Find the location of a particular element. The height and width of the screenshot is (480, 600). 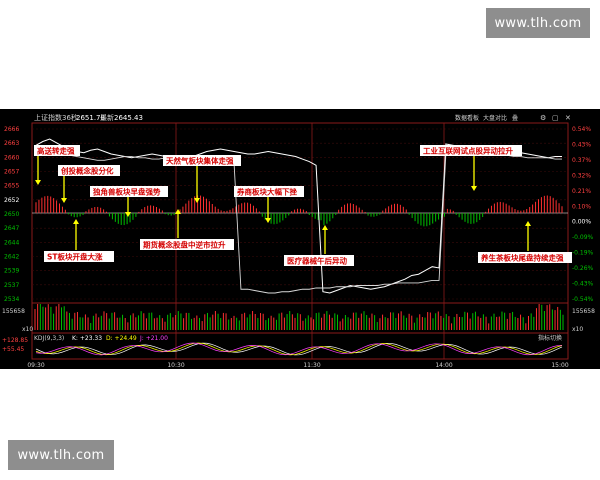

y-tick-label: 2539 is located at coordinates (11, 271).